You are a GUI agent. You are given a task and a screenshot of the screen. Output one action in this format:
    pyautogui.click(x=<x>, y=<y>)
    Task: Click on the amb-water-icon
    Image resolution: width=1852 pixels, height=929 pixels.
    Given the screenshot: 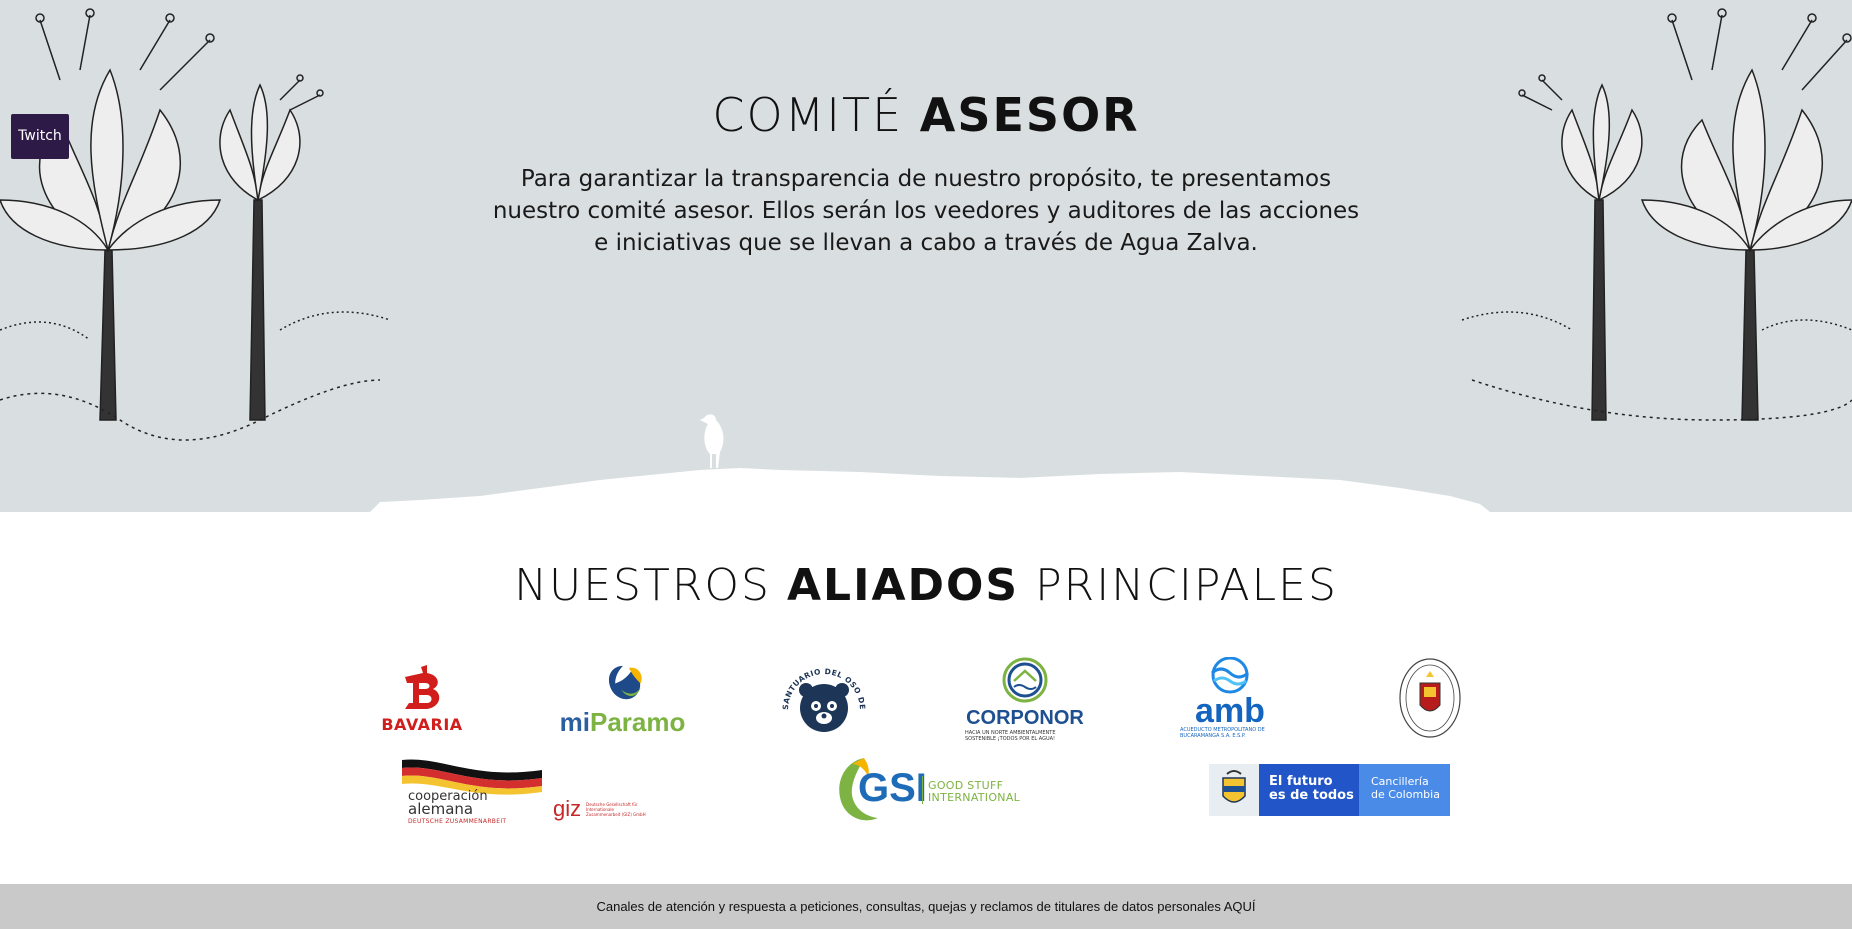 What is the action you would take?
    pyautogui.click(x=1230, y=675)
    